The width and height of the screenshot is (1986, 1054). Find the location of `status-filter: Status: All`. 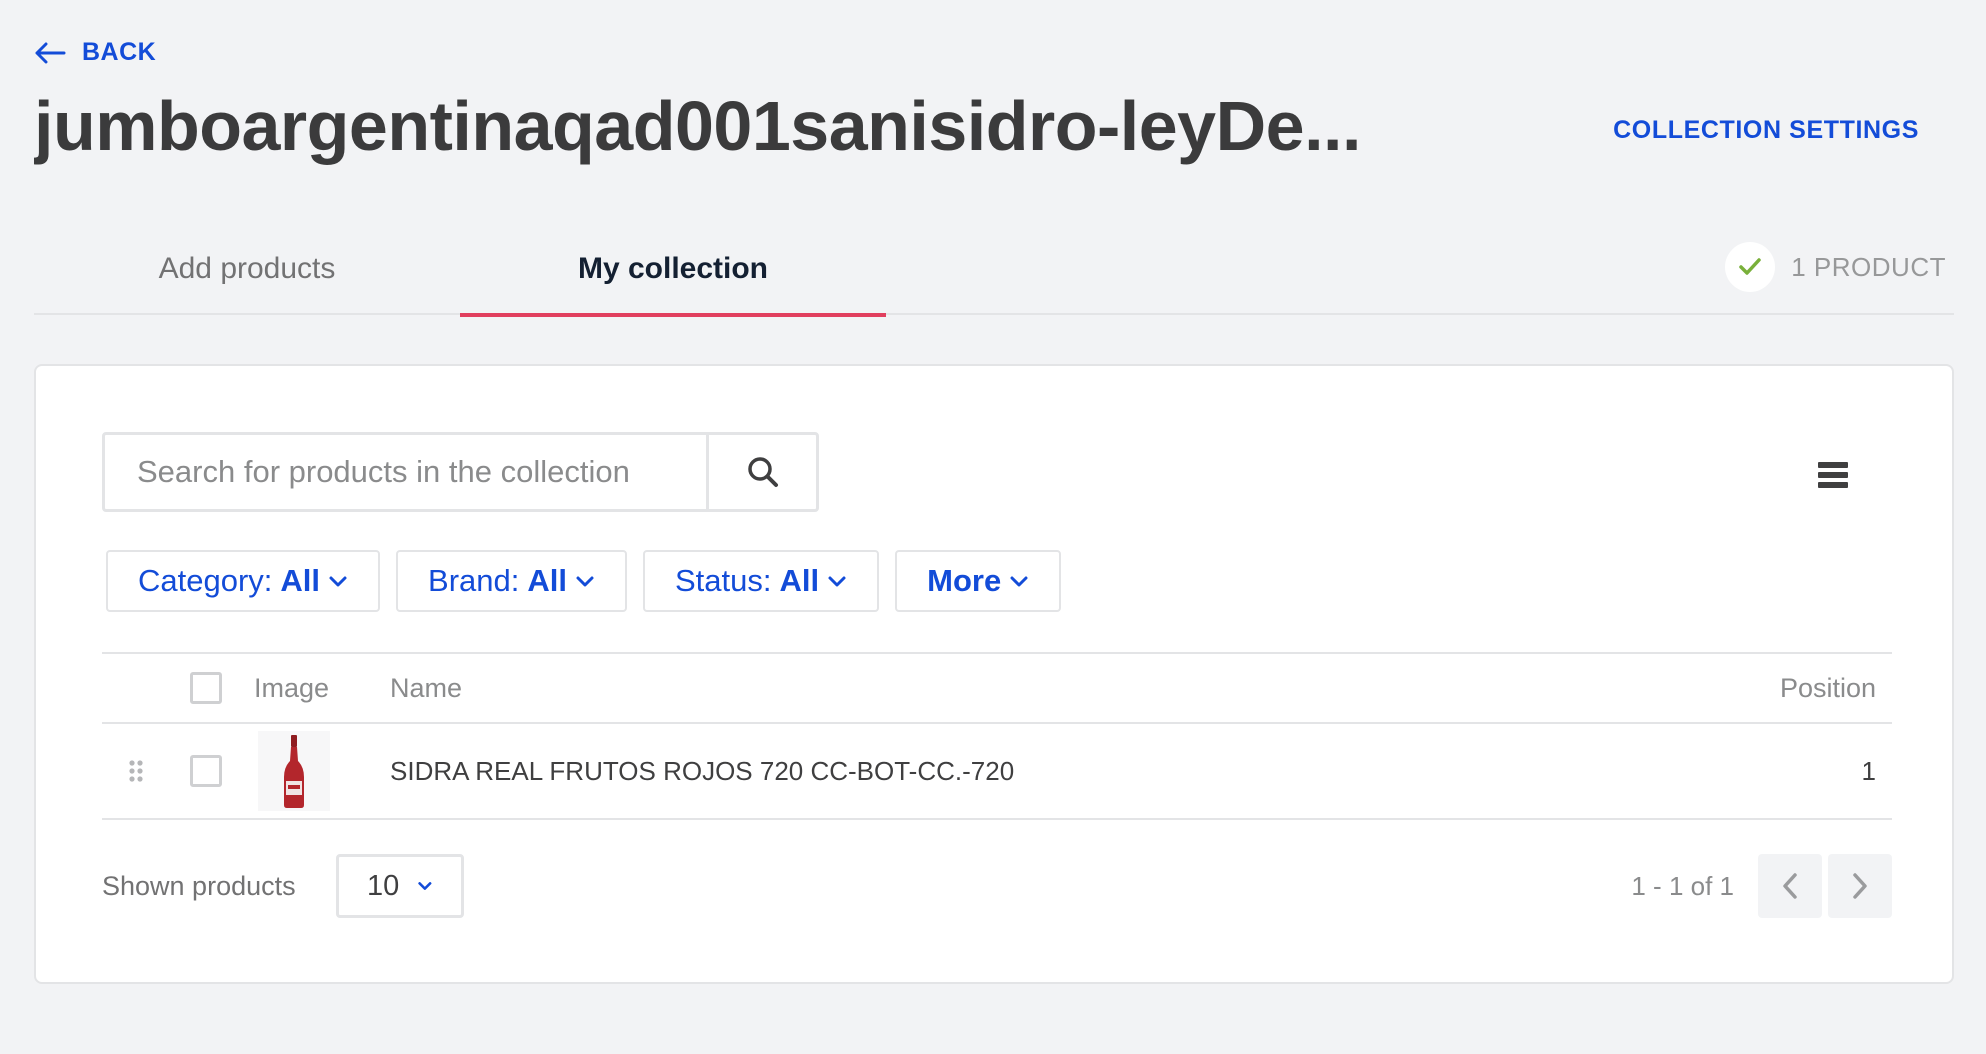

status-filter: Status: All is located at coordinates (761, 581).